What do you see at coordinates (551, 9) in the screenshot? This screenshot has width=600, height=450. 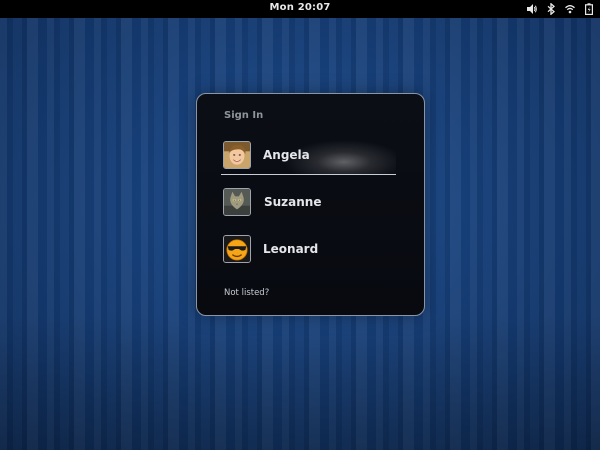 I see `bluetooth-icon` at bounding box center [551, 9].